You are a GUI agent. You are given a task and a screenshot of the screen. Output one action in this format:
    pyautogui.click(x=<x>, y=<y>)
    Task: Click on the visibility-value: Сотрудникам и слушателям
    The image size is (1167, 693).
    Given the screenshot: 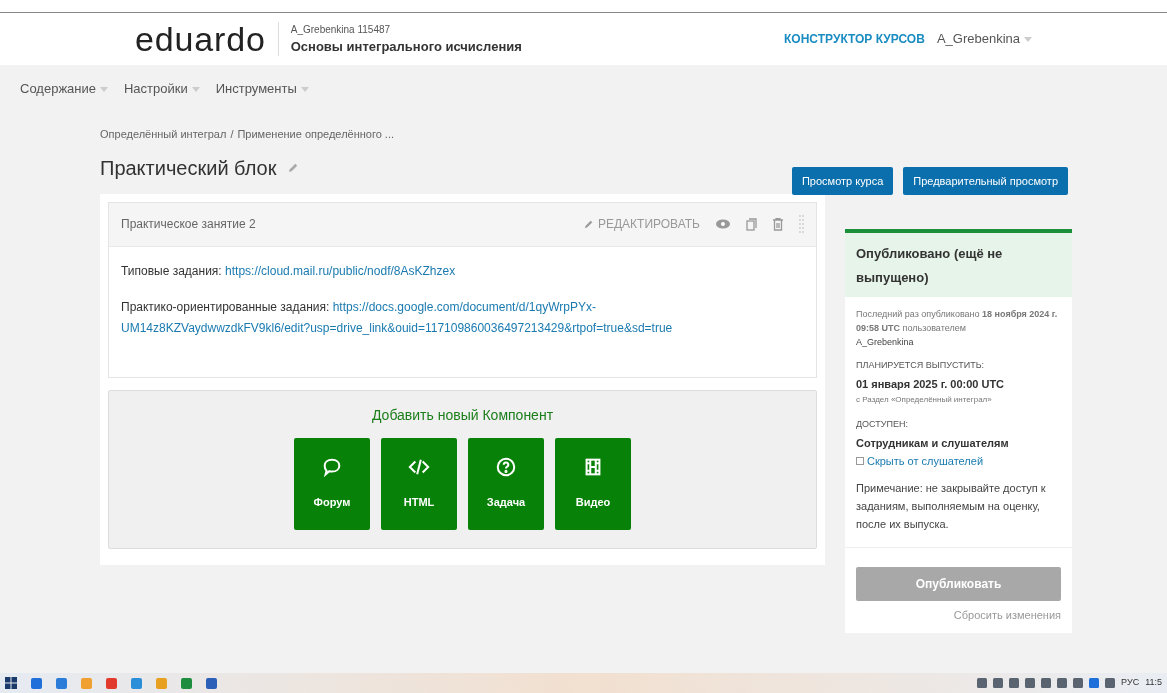 What is the action you would take?
    pyautogui.click(x=933, y=443)
    